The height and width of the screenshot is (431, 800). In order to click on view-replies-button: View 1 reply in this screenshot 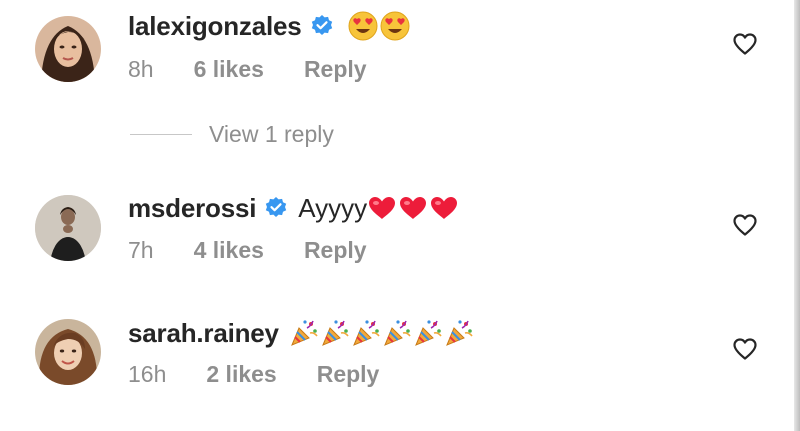, I will do `click(232, 134)`.